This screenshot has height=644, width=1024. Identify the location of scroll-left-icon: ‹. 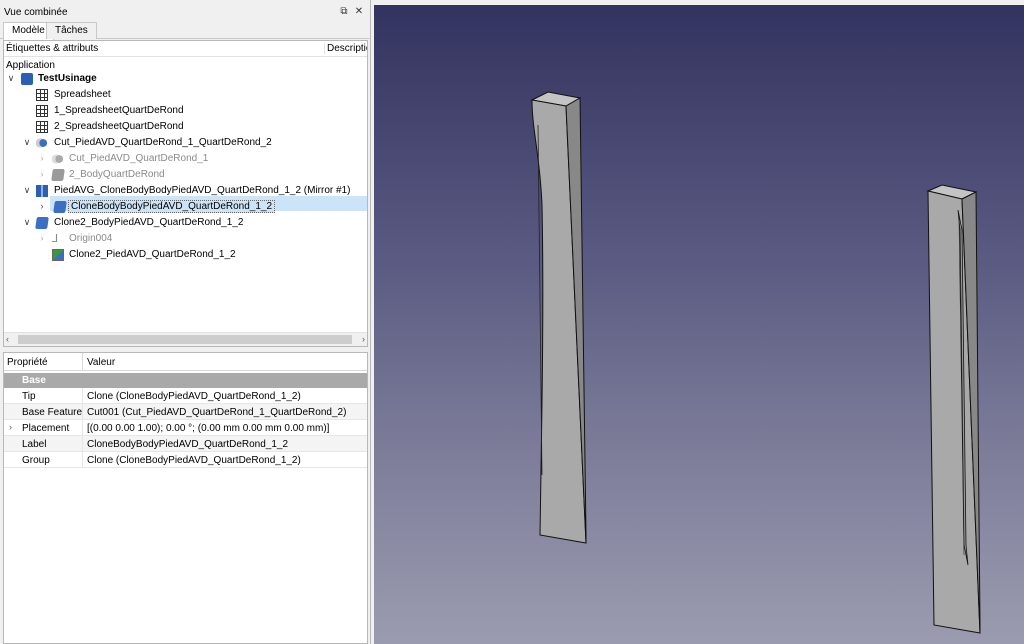
(7, 339).